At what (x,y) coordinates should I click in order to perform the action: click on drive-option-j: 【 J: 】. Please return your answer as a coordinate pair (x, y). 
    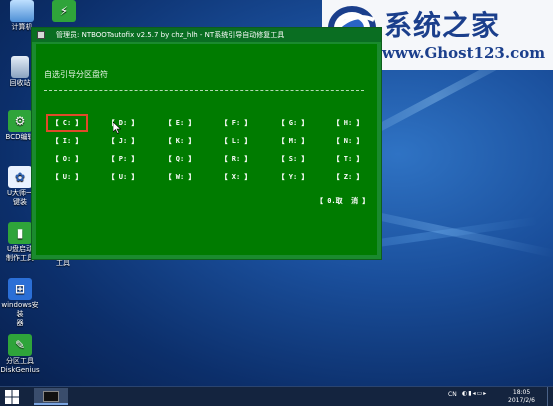
    Looking at the image, I should click on (123, 141).